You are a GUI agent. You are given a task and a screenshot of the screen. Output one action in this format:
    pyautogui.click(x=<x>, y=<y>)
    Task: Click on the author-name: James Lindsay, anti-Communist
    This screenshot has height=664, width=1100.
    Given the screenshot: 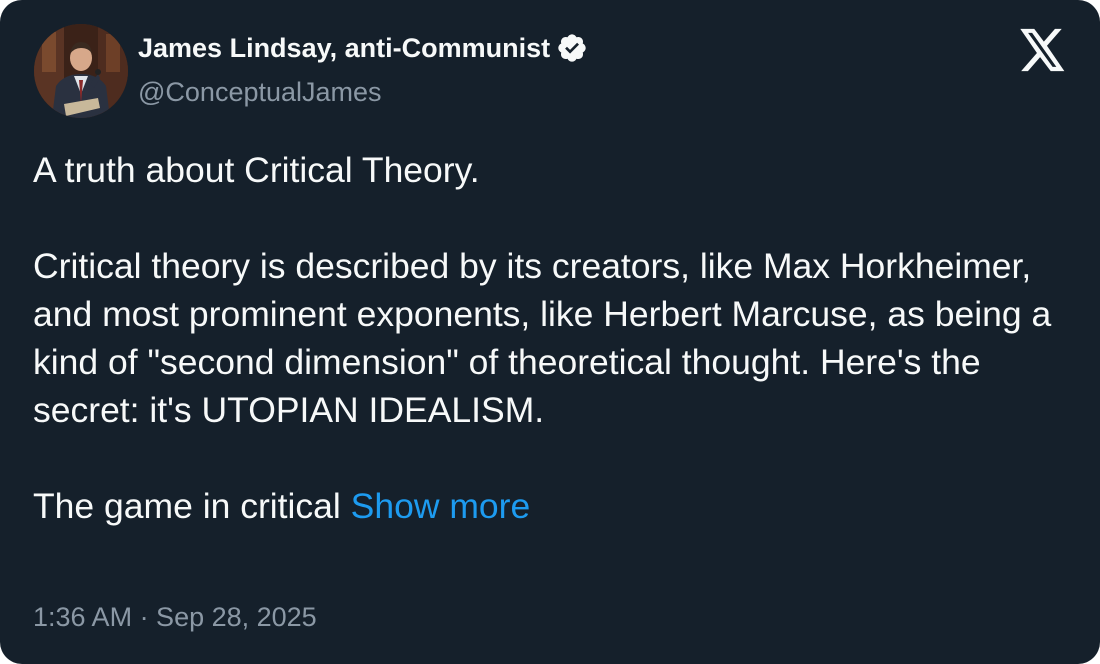 What is the action you would take?
    pyautogui.click(x=344, y=48)
    